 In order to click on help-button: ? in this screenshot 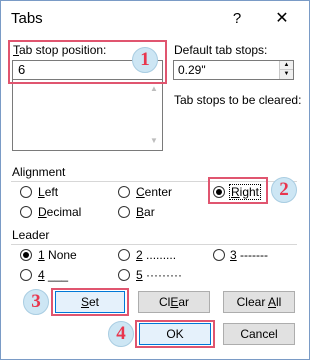, I will do `click(237, 19)`.